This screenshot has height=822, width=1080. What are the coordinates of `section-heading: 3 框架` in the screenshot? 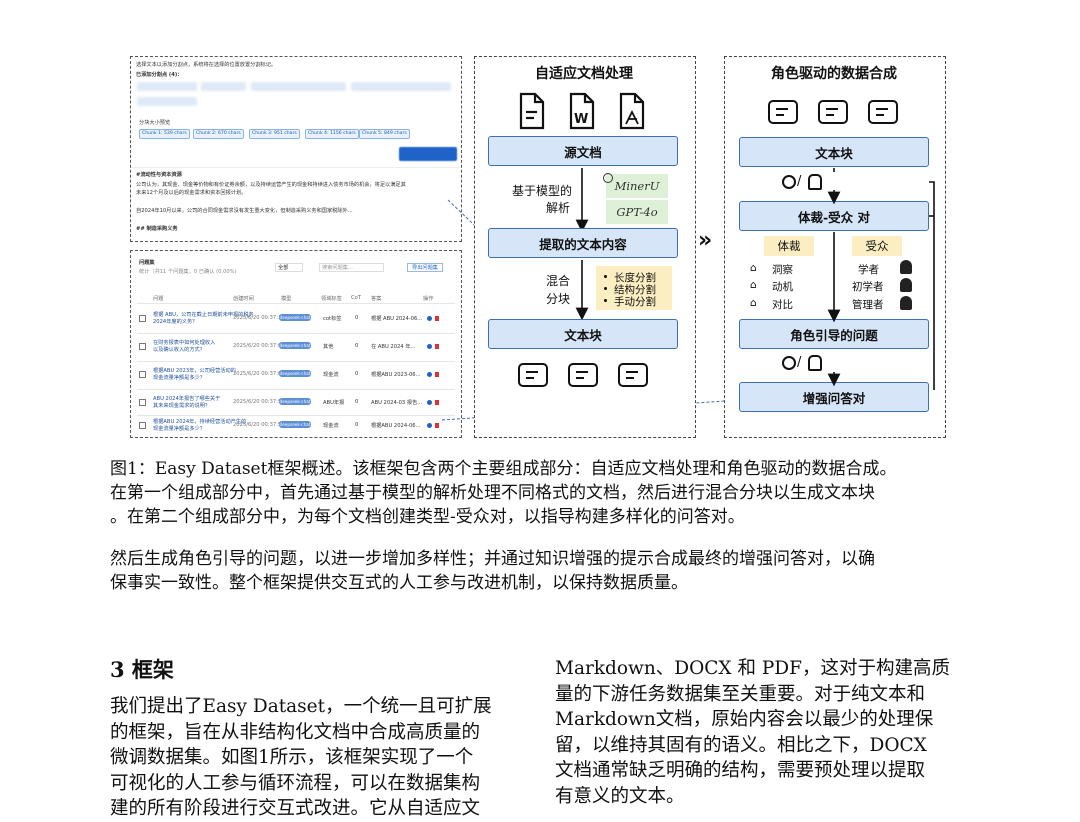 It's located at (142, 669).